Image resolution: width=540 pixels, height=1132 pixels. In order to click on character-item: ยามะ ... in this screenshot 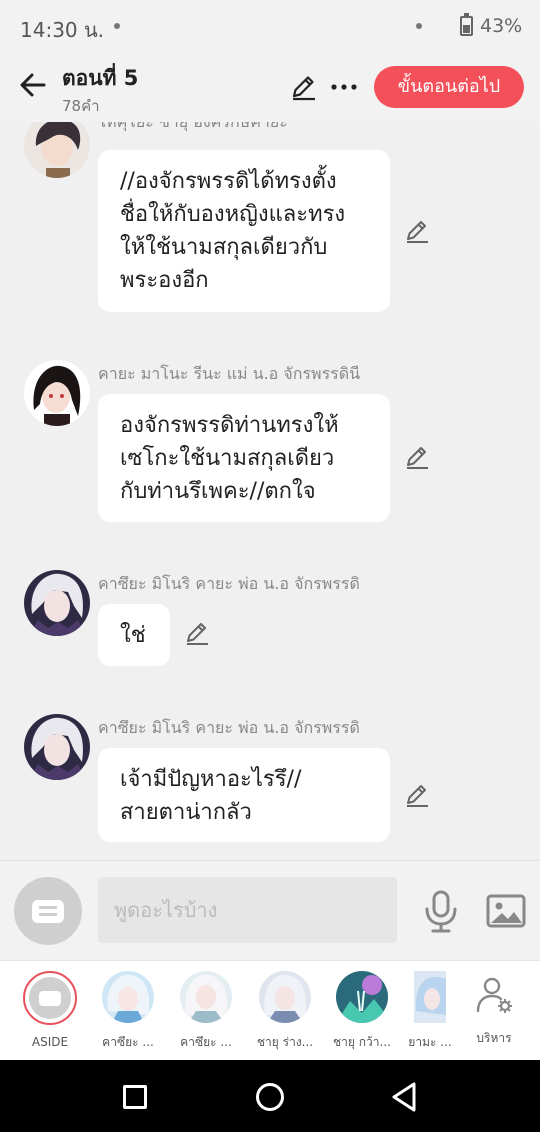, I will do `click(430, 1011)`.